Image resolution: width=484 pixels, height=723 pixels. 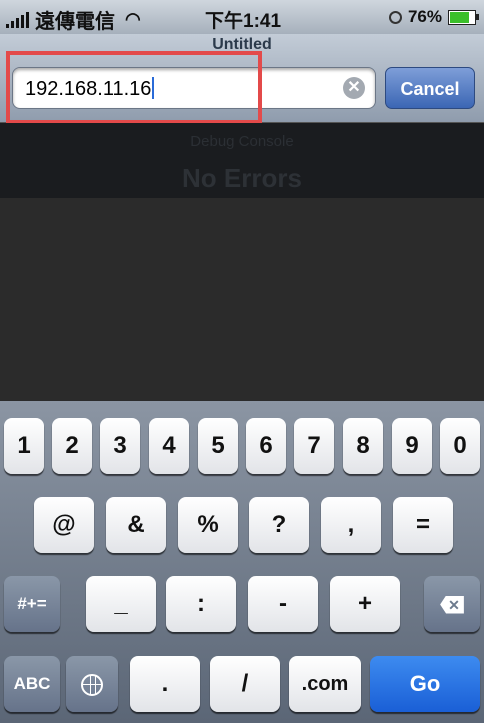 What do you see at coordinates (314, 446) in the screenshot?
I see `key-7: 7` at bounding box center [314, 446].